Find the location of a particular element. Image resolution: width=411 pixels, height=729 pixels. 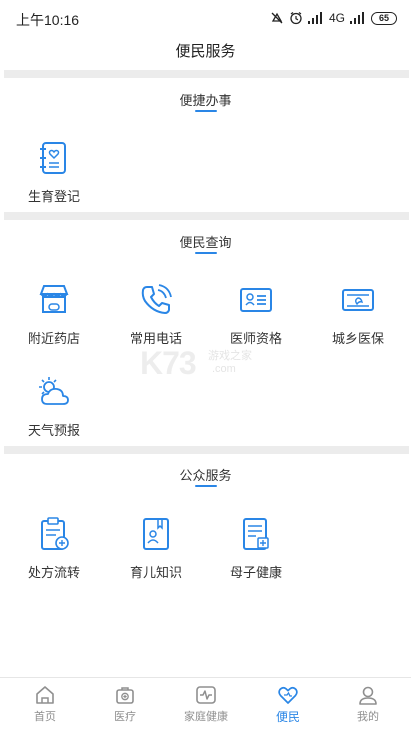

battery-indicator: 65 is located at coordinates (384, 18).